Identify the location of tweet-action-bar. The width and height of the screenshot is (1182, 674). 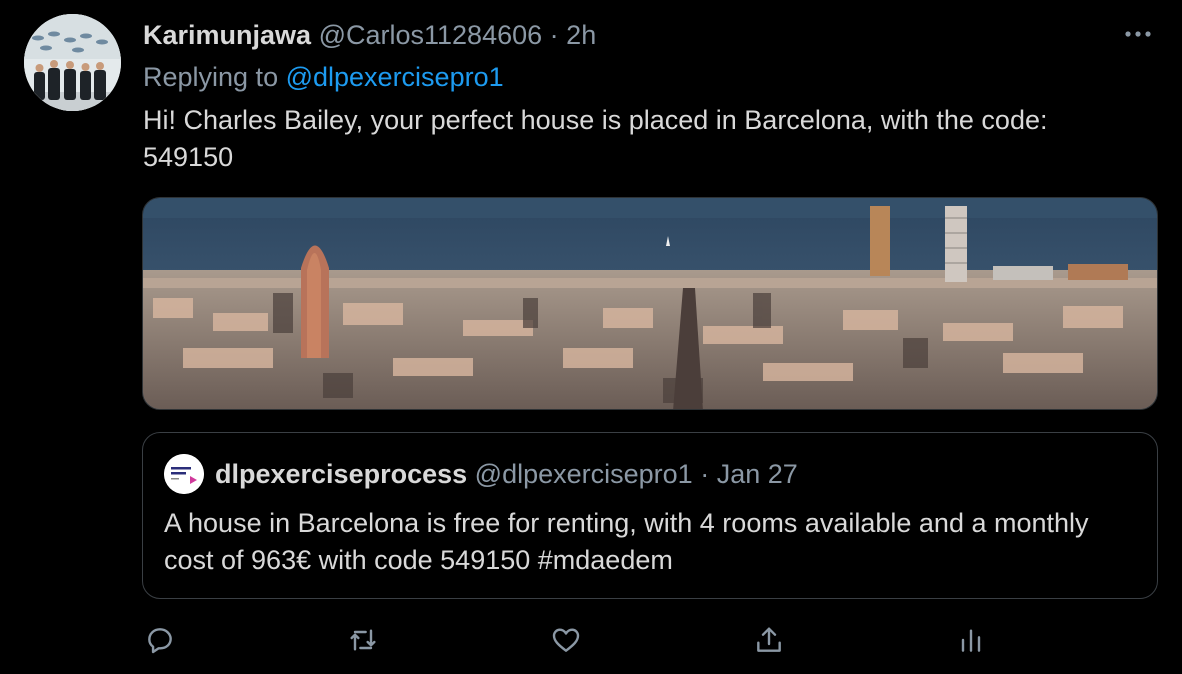
(591, 640).